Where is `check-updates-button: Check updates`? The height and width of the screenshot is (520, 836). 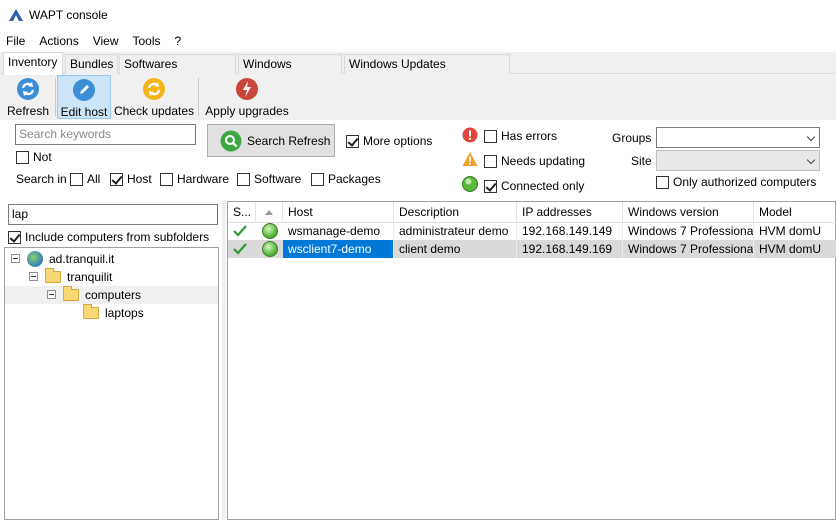
check-updates-button: Check updates is located at coordinates (154, 97).